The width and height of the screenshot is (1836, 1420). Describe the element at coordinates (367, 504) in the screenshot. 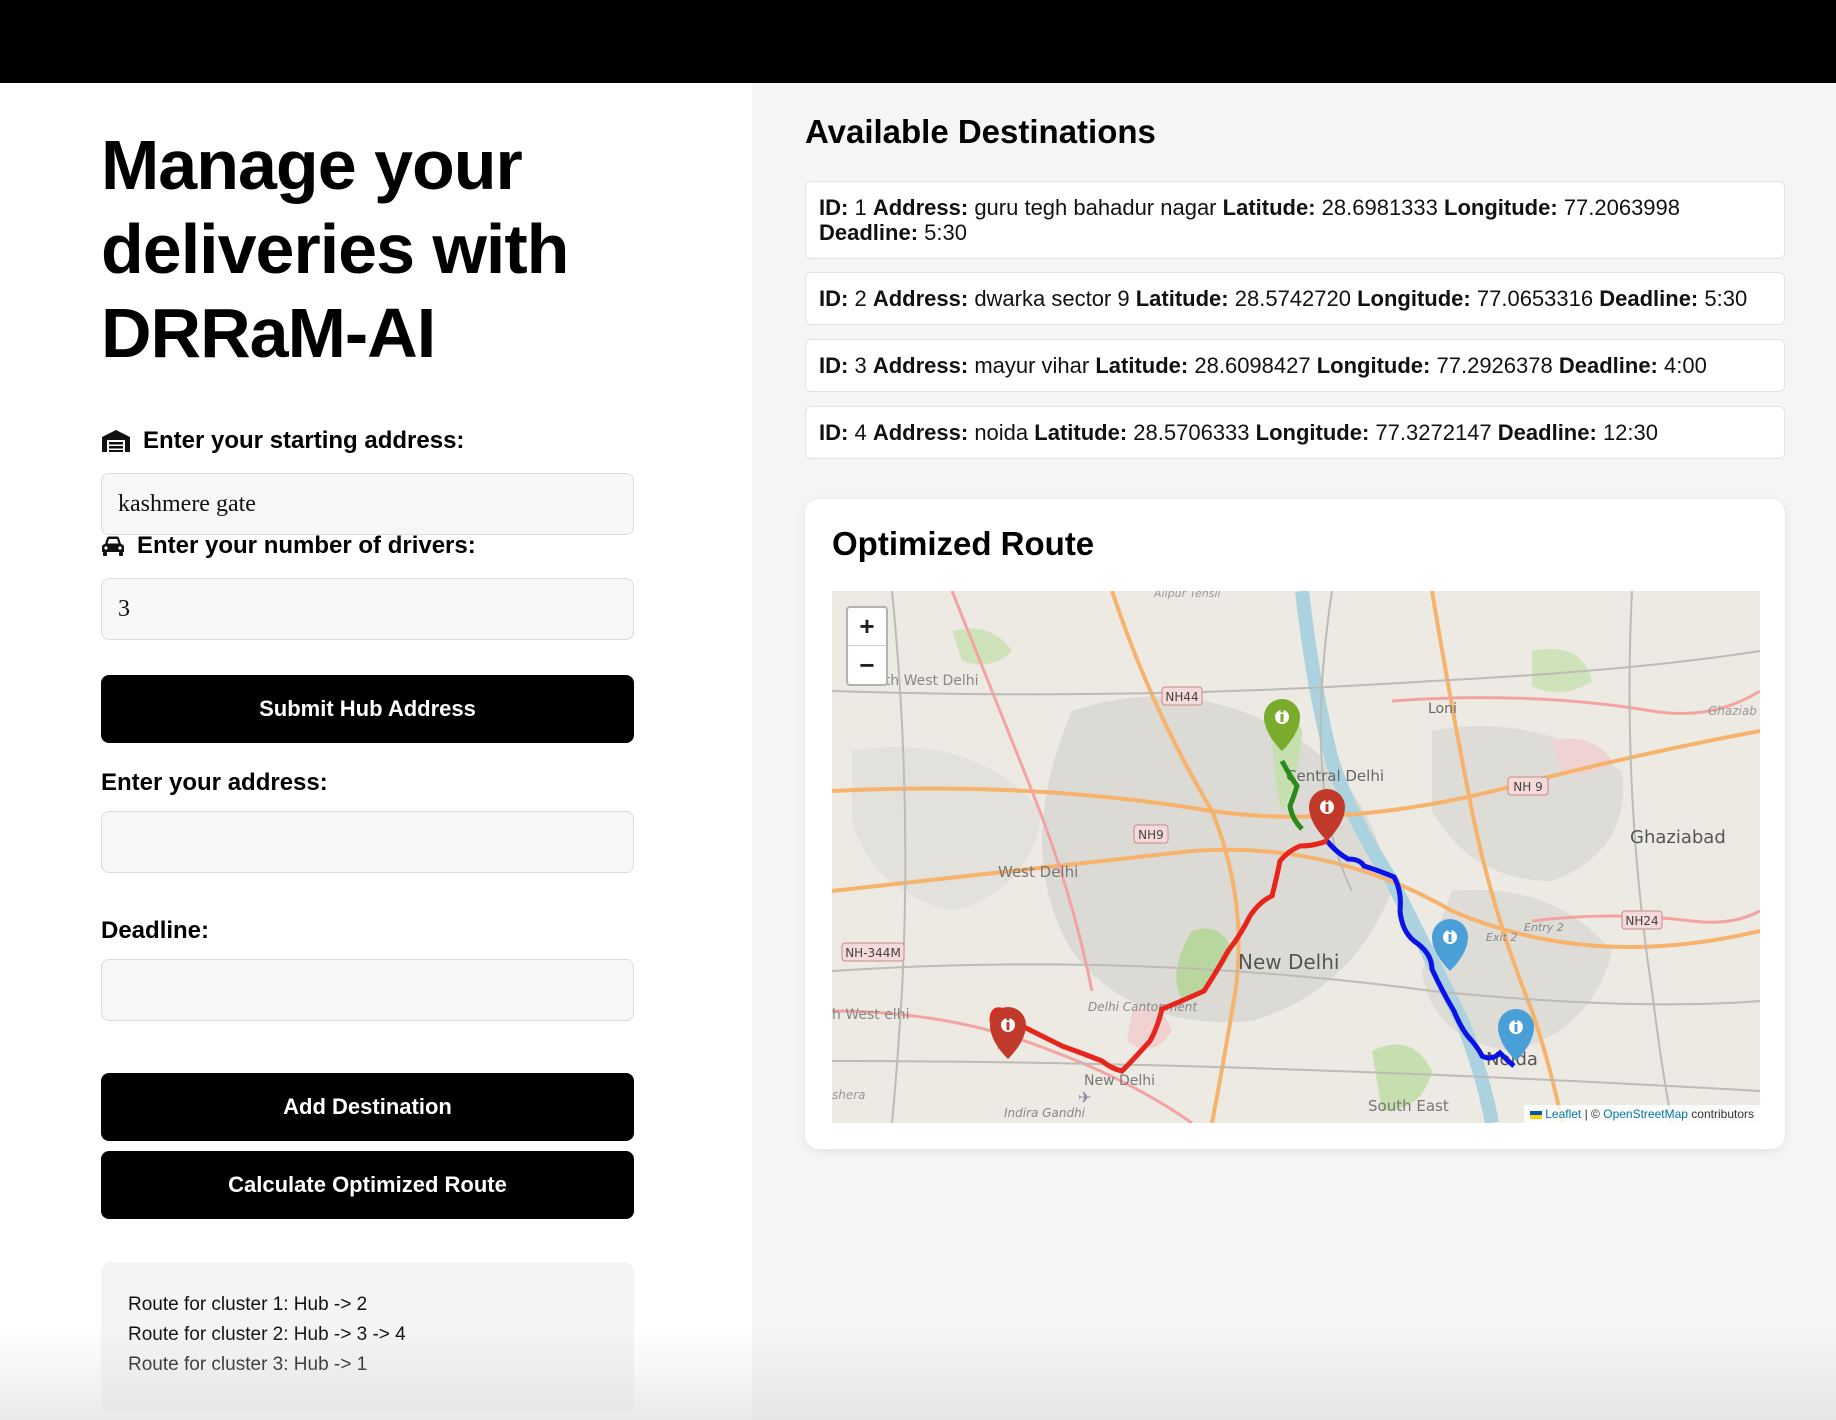

I see `starting-address-input: kashmere gate` at that location.